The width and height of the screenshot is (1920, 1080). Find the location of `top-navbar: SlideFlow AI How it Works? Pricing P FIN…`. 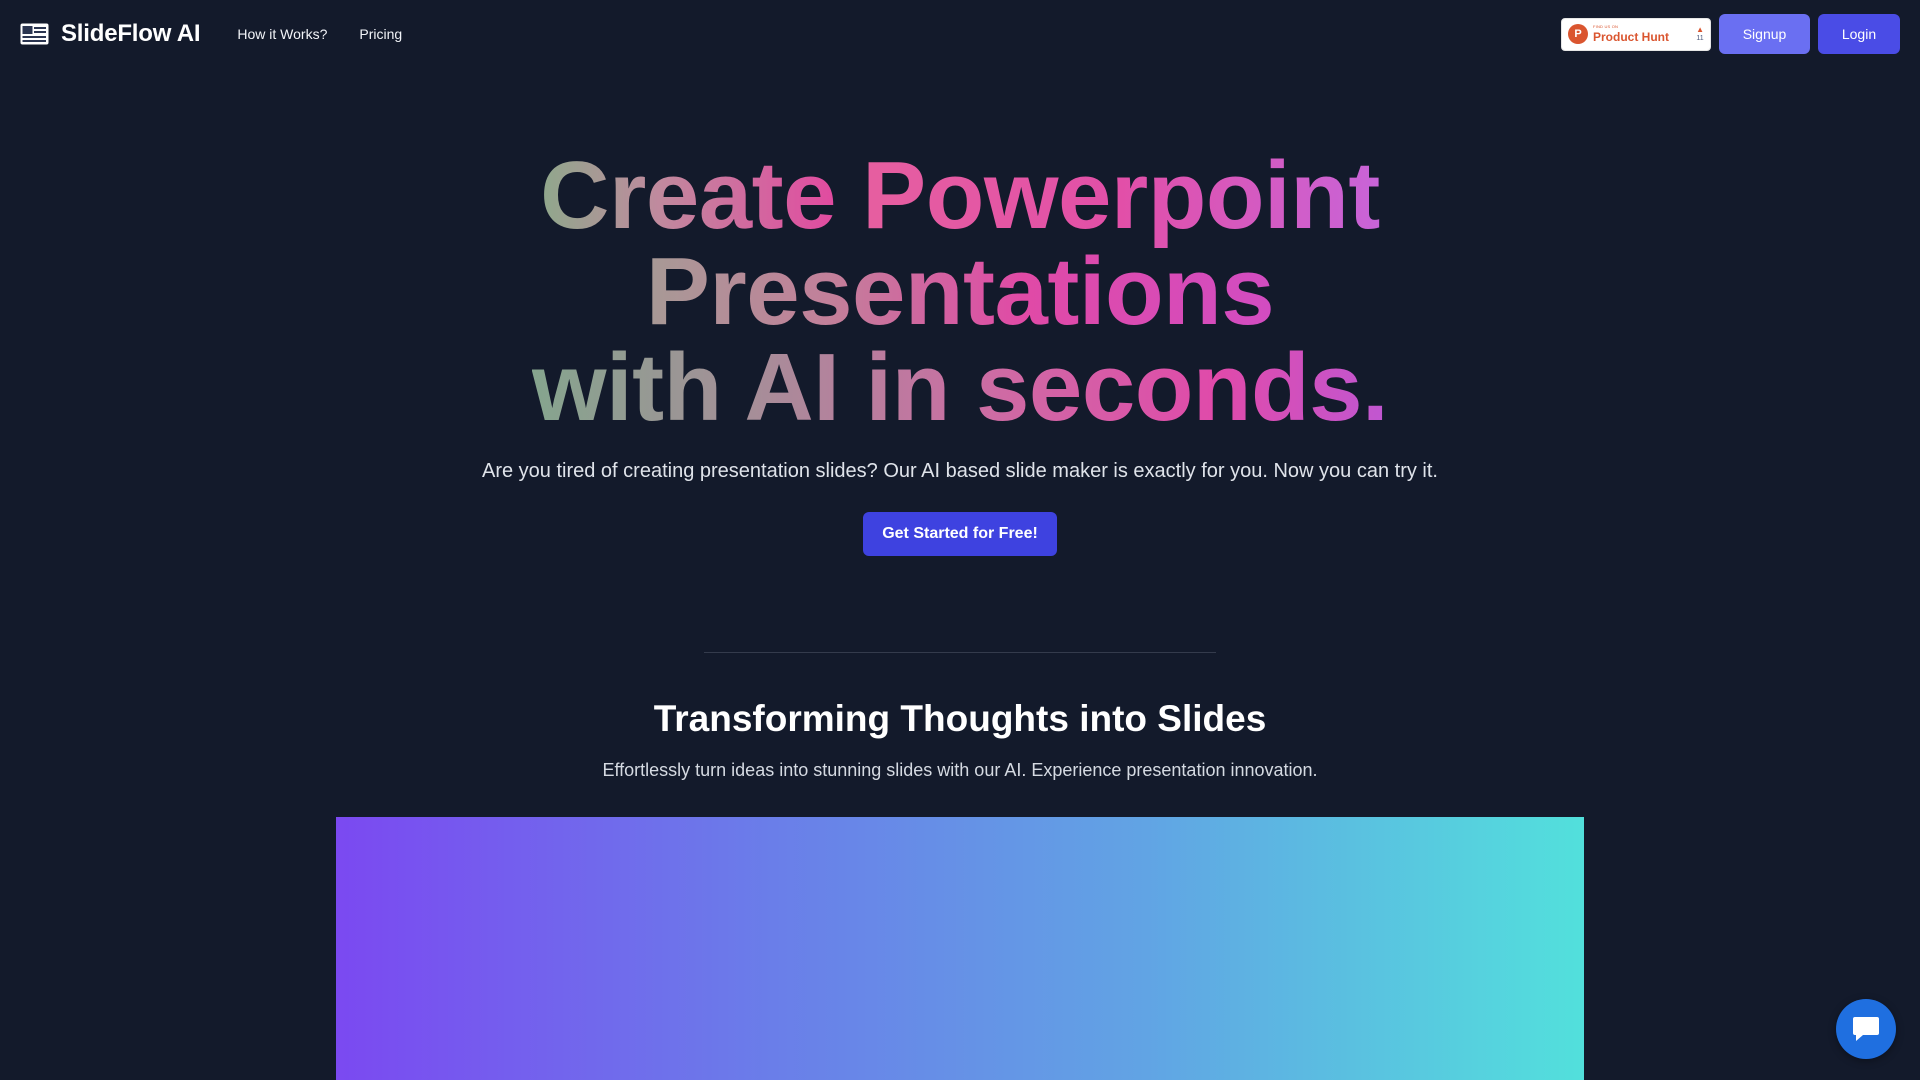

top-navbar: SlideFlow AI How it Works? Pricing P FIN… is located at coordinates (960, 34).